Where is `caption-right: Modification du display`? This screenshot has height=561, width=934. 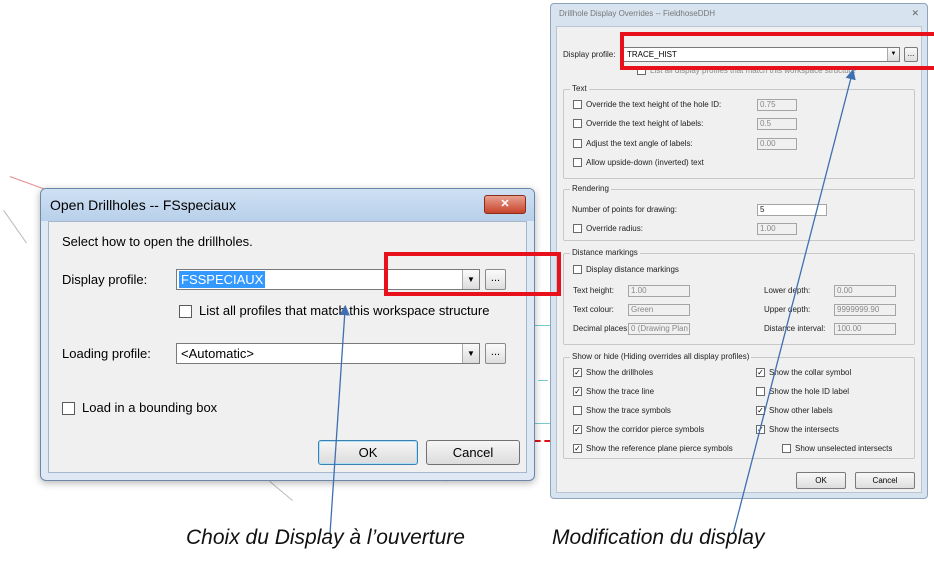
caption-right: Modification du display is located at coordinates (658, 537).